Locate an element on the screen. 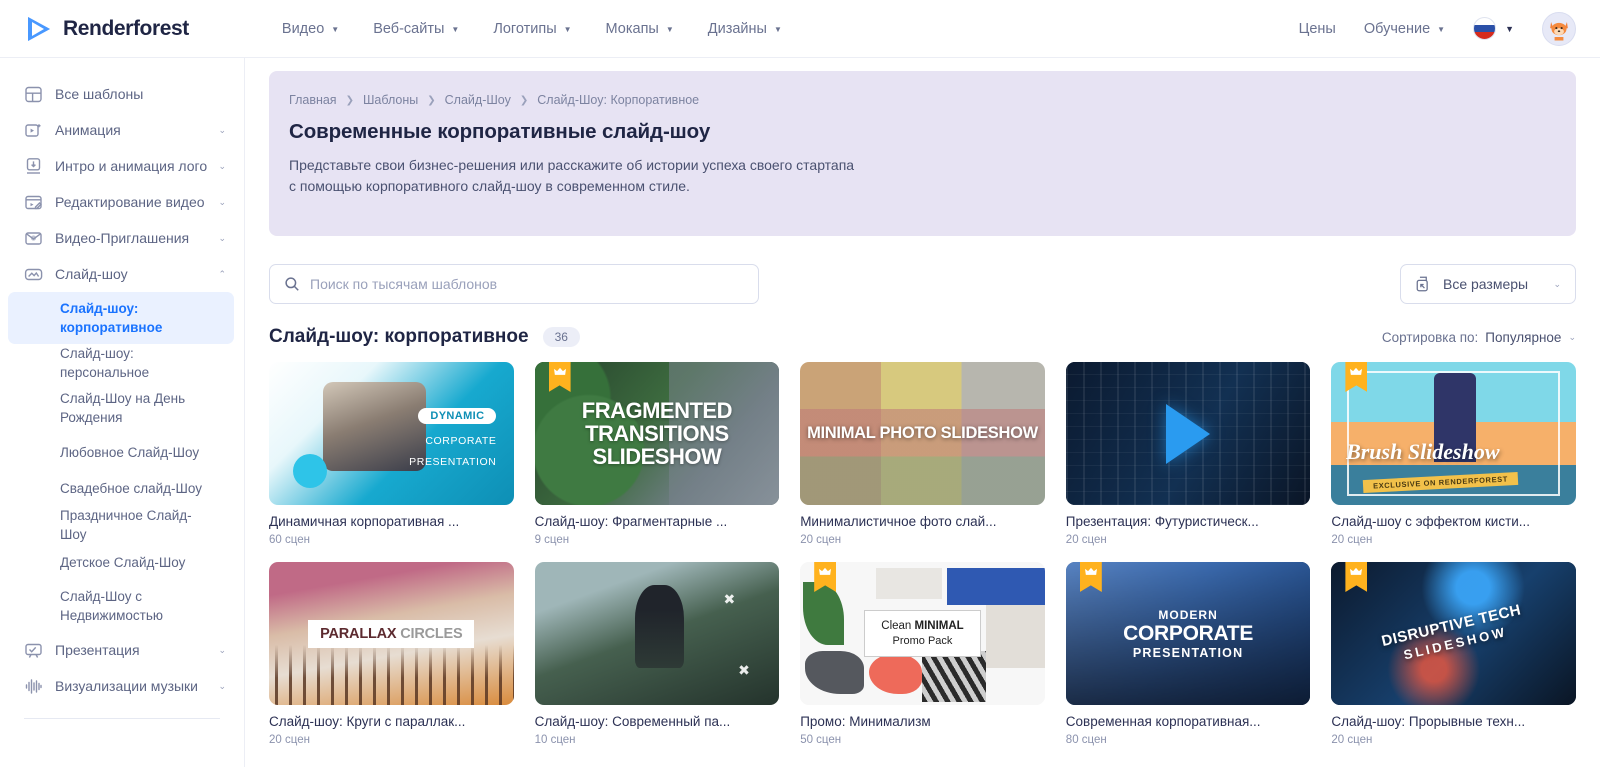 The image size is (1600, 767). template-scene-count: 60 сцен is located at coordinates (289, 540).